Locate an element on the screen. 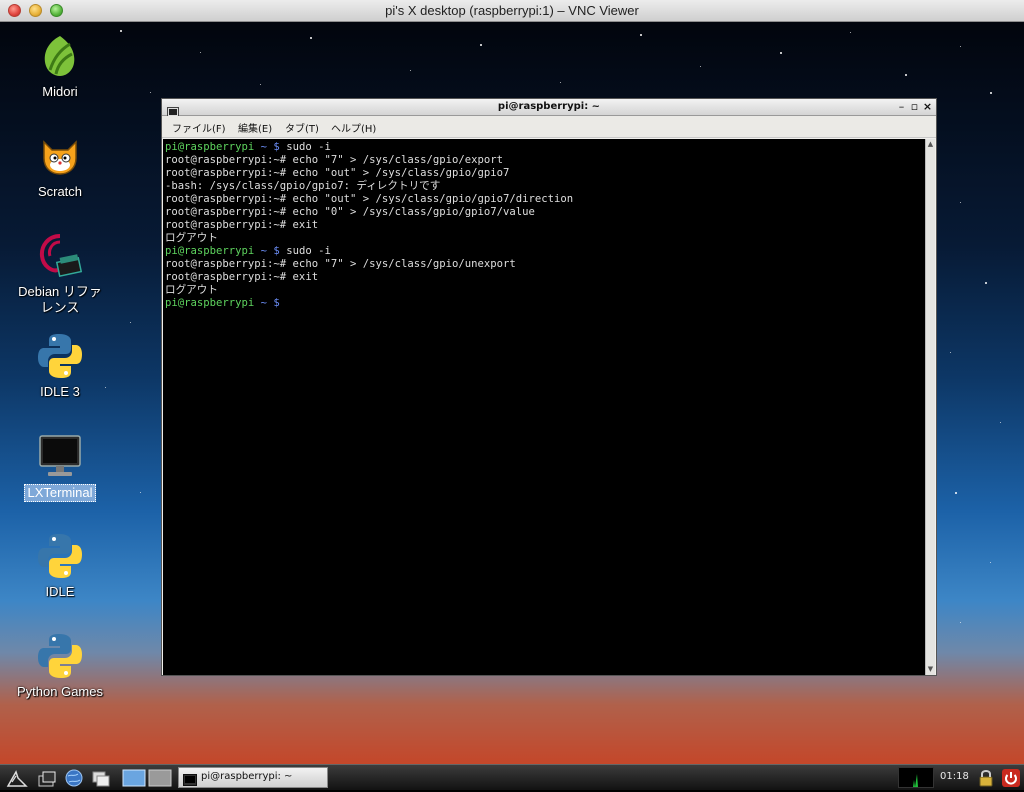  close-icon: × is located at coordinates (927, 106).